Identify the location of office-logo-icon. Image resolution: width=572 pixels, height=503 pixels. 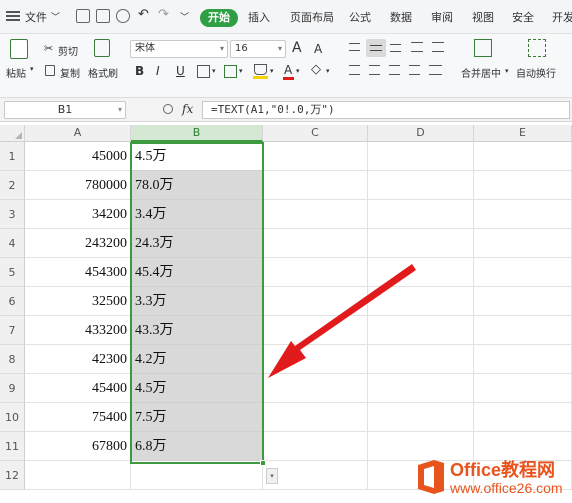
(431, 477).